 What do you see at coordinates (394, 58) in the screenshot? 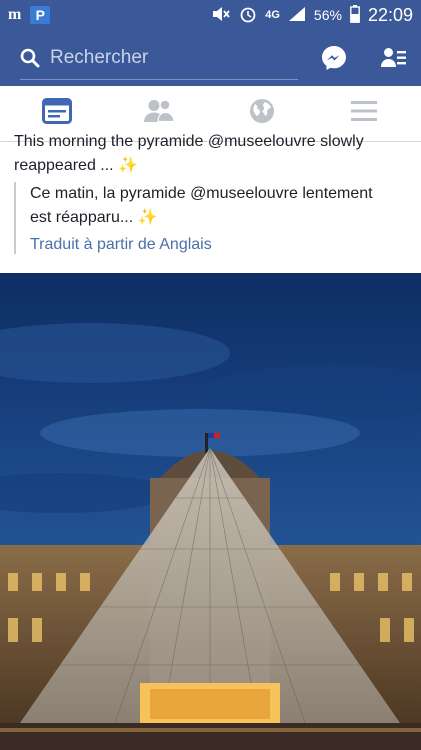
I see `friend-requests-icon` at bounding box center [394, 58].